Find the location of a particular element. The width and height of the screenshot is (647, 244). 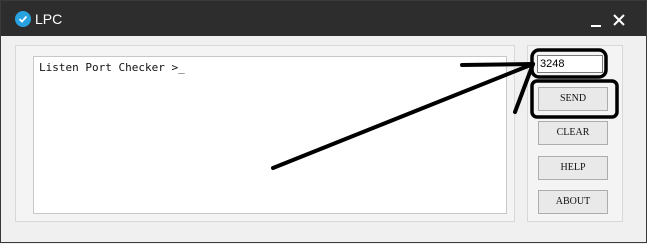

close-icon is located at coordinates (619, 20).